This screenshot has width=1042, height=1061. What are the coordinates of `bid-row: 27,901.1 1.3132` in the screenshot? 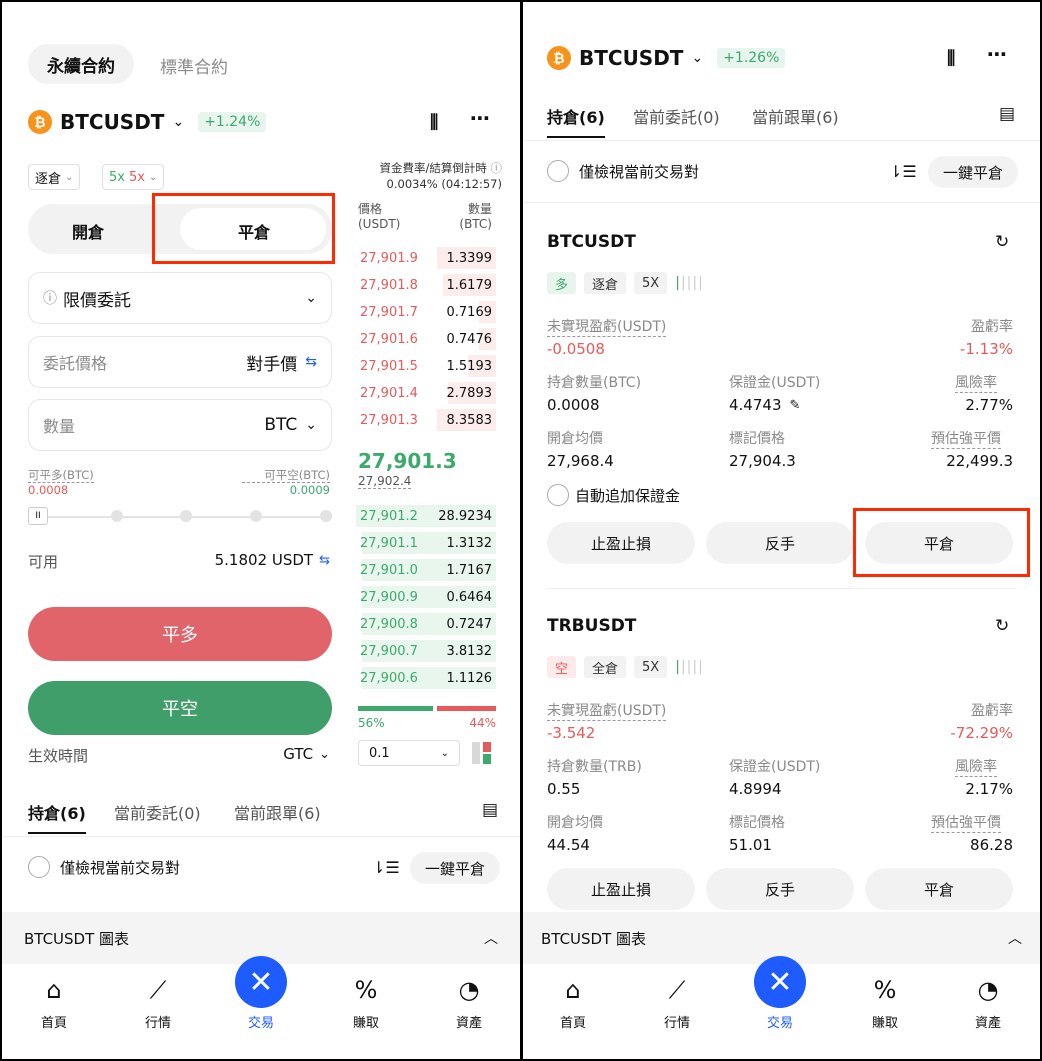 It's located at (426, 543).